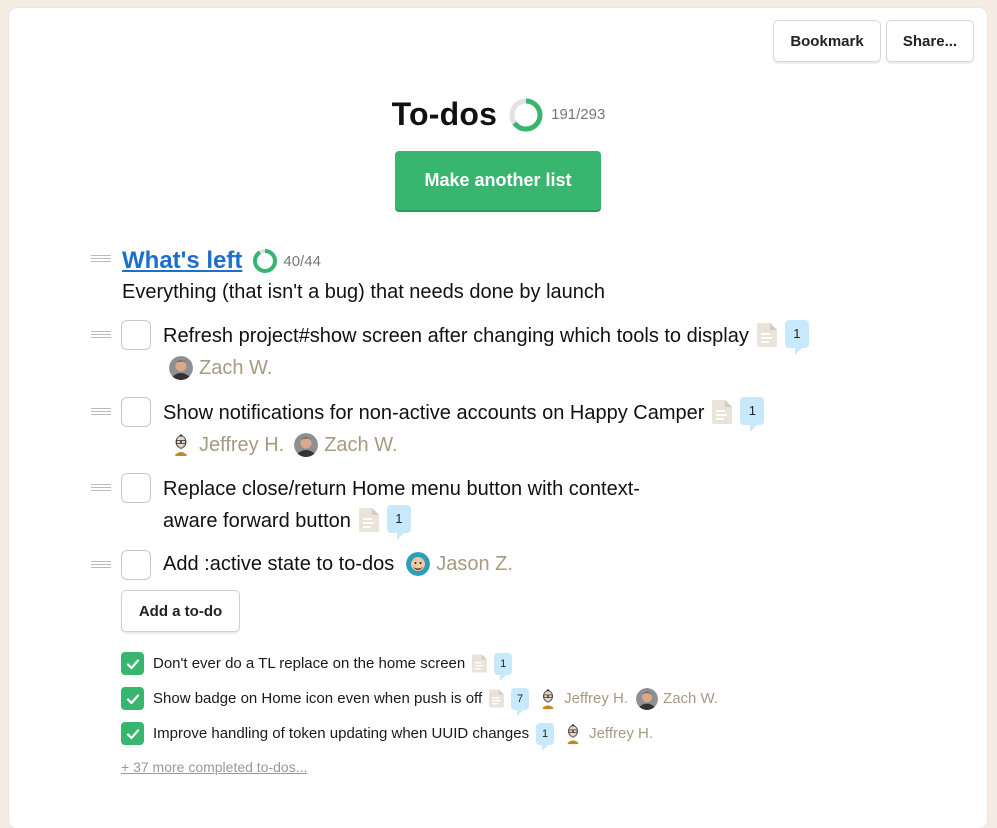 The height and width of the screenshot is (828, 997). I want to click on page-title: To-dos, so click(444, 114).